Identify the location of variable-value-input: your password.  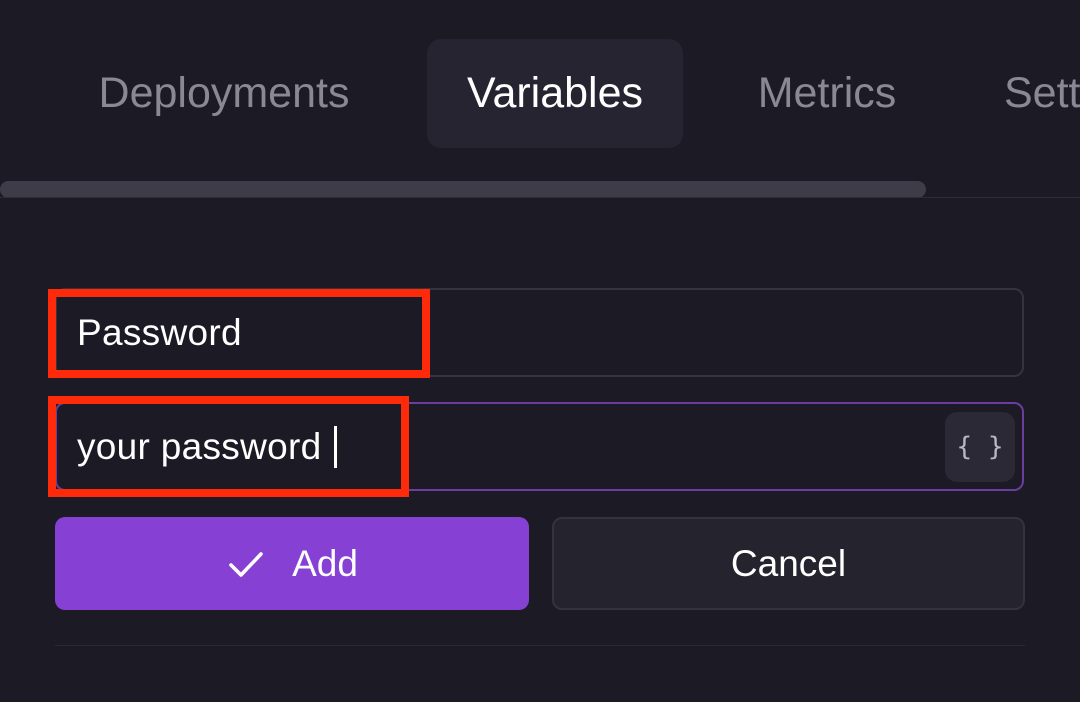
(207, 446).